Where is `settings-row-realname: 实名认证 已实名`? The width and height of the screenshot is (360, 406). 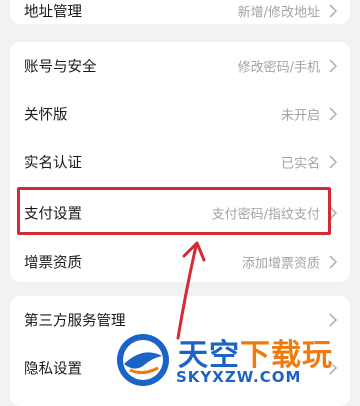 settings-row-realname: 实名认证 已实名 is located at coordinates (180, 162).